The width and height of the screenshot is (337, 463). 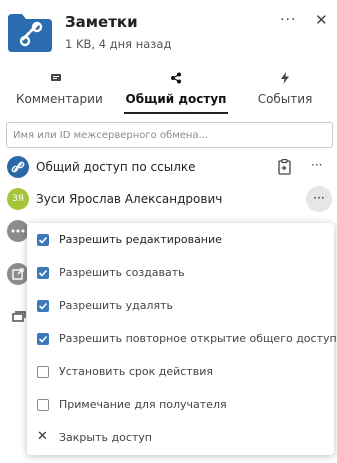 What do you see at coordinates (105, 437) in the screenshot?
I see `menu-item-label: Закрыть доступ` at bounding box center [105, 437].